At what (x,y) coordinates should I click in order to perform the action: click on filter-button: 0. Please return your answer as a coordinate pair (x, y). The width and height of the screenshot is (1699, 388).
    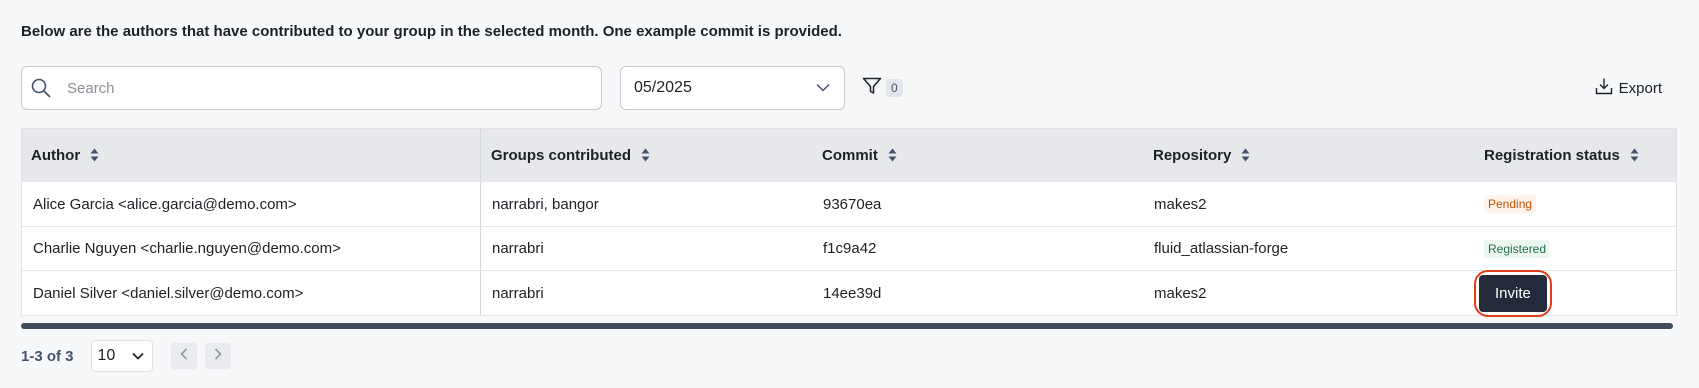
    Looking at the image, I should click on (882, 88).